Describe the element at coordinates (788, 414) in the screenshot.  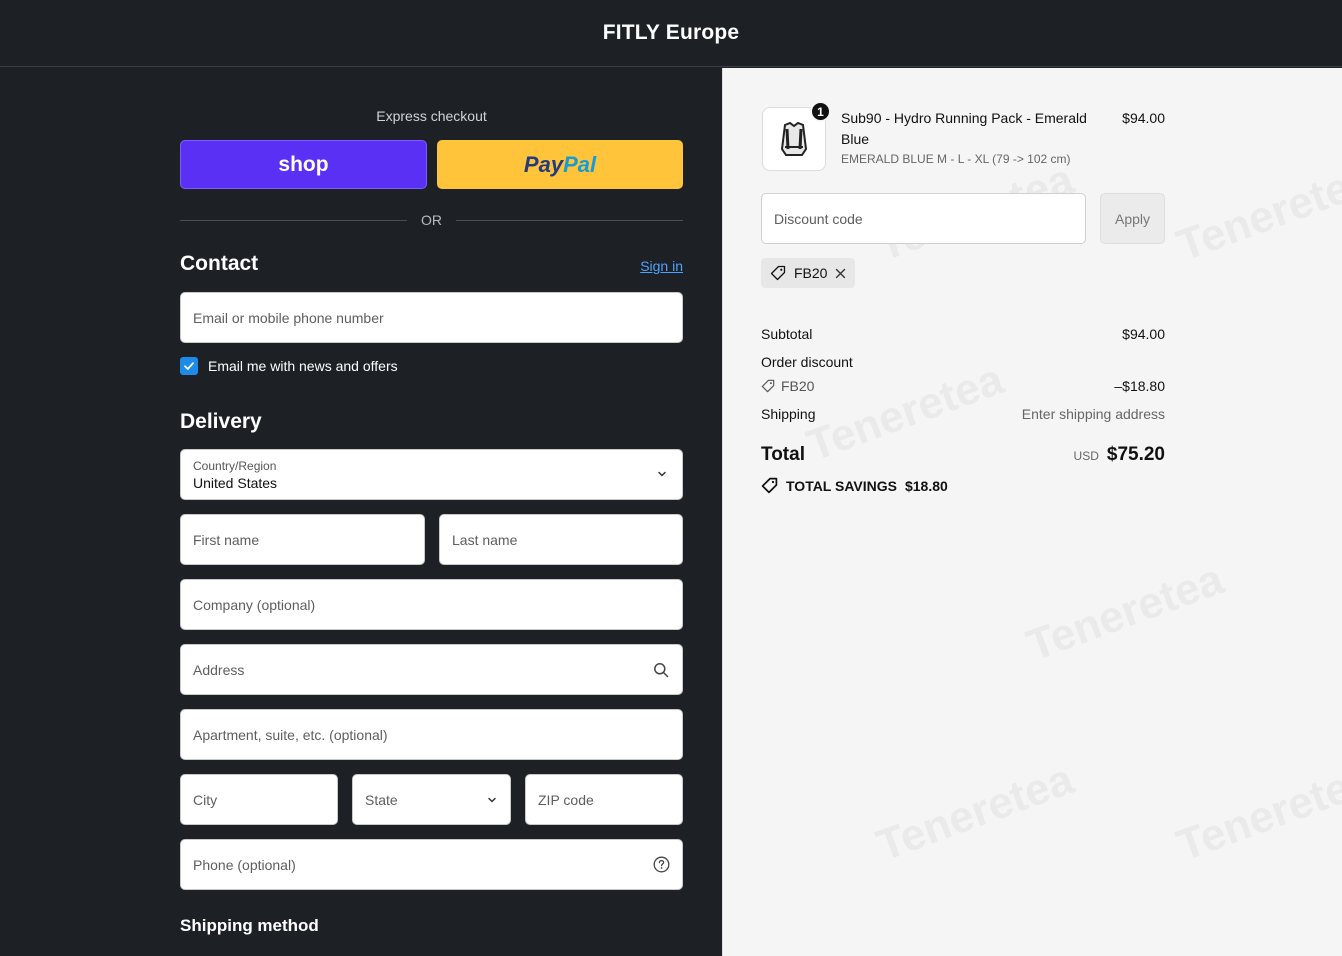
I see `shipping-label: Shipping` at that location.